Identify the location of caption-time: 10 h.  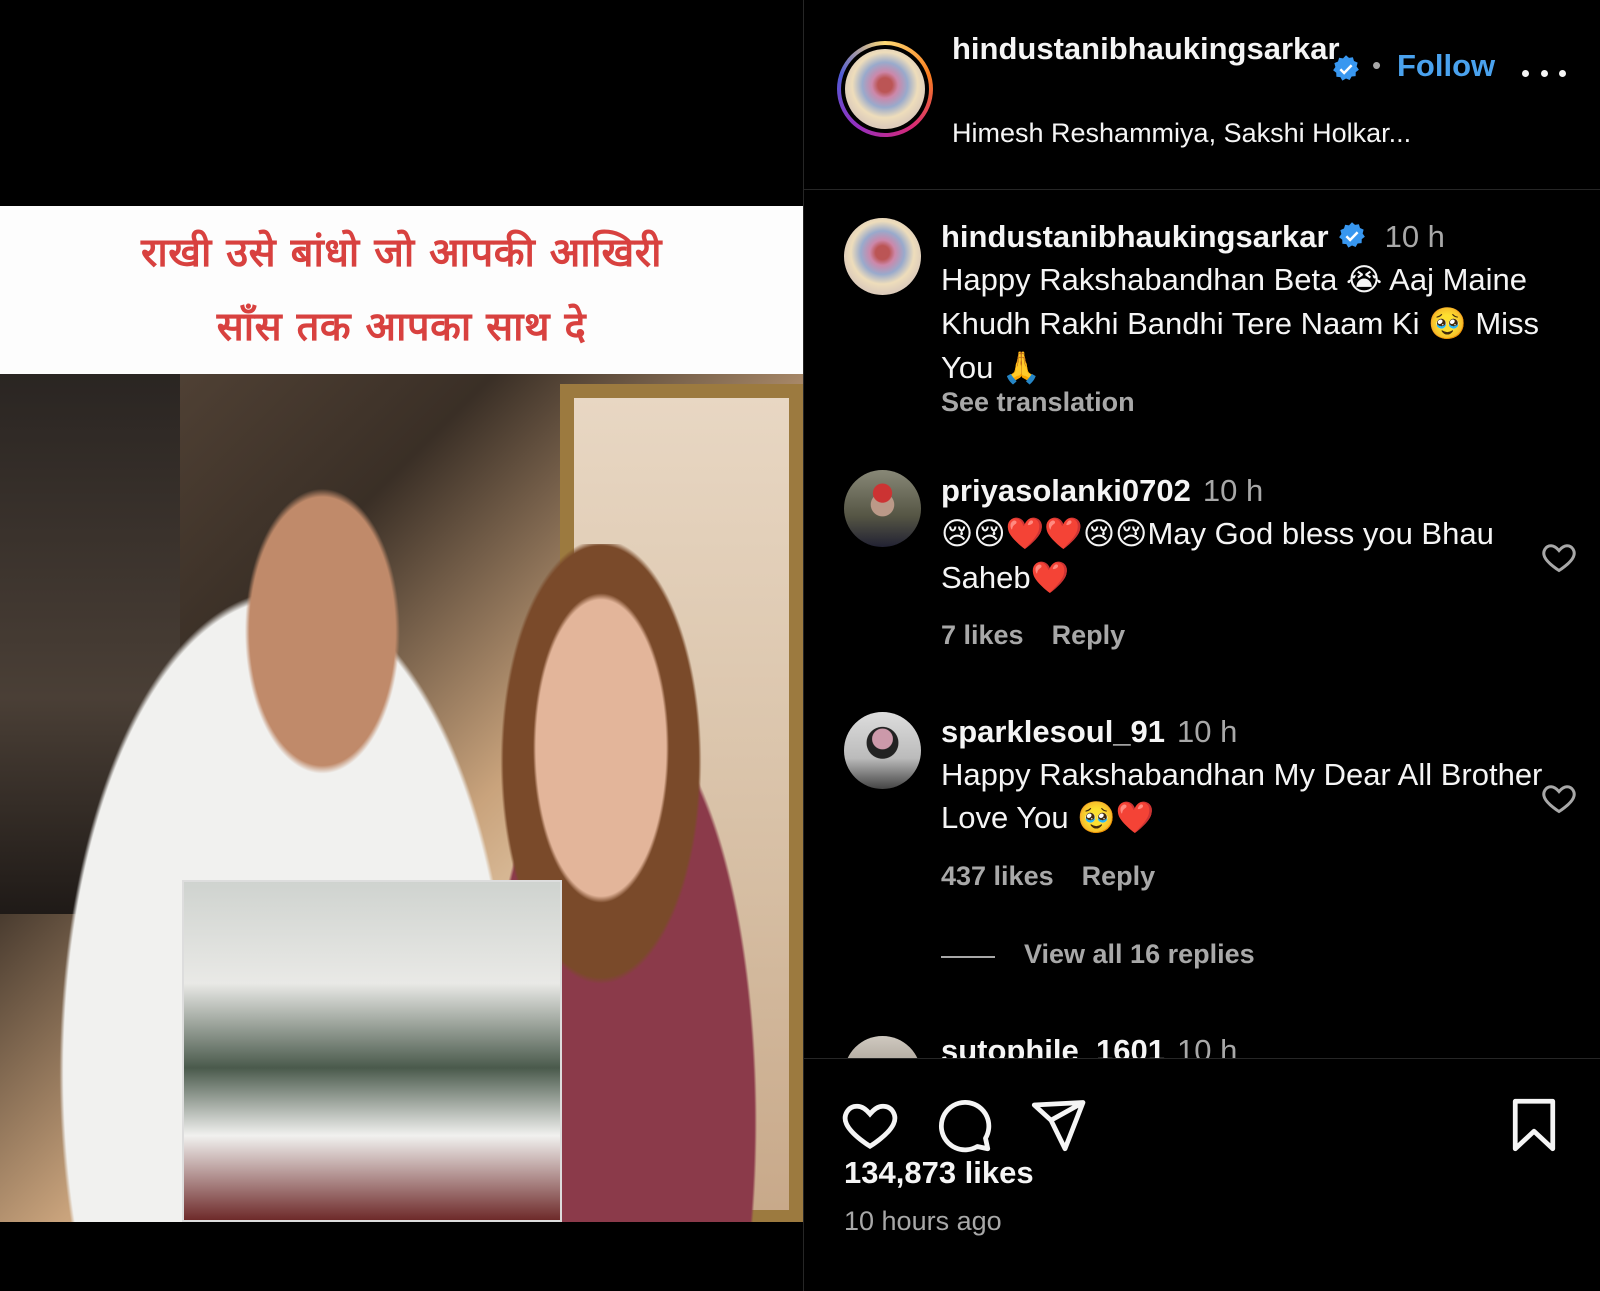
(1414, 236).